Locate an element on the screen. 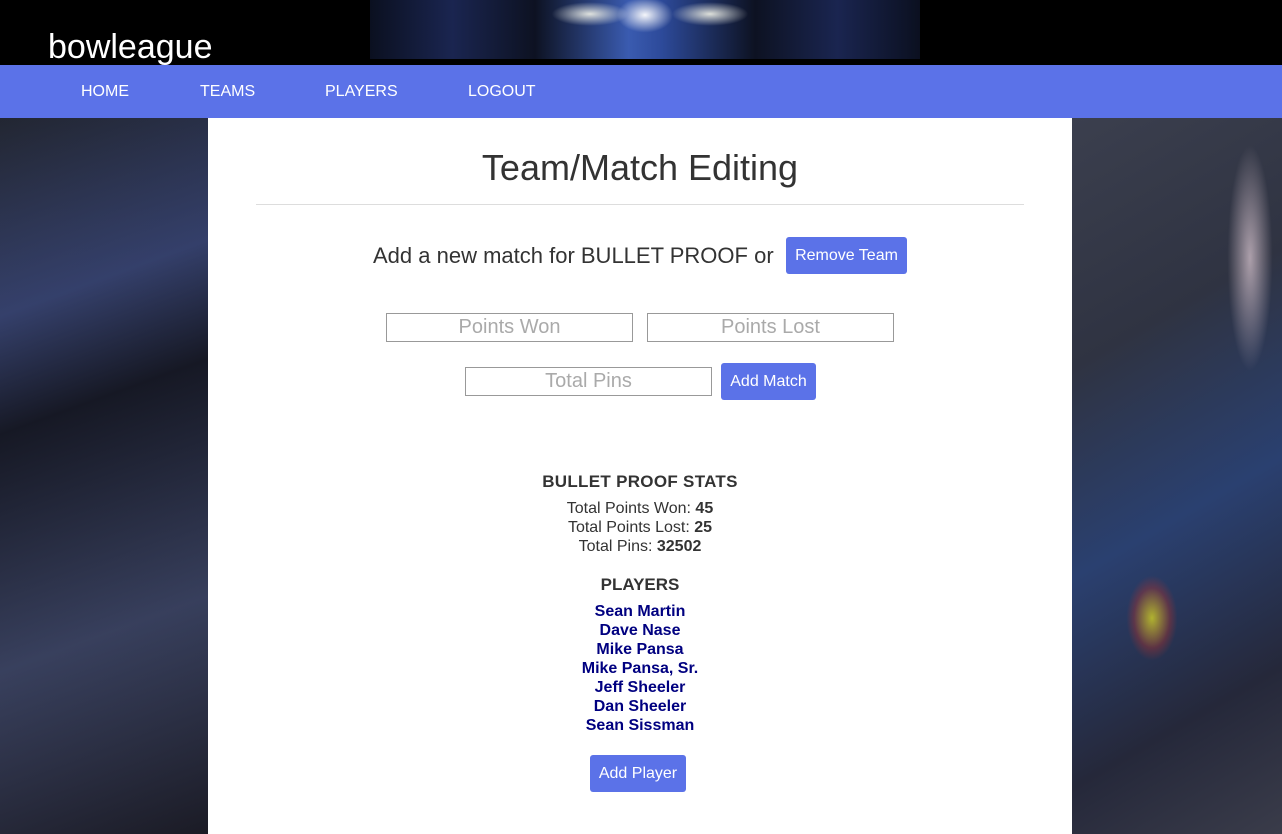  stat-points-won: Total Points Won: 45 is located at coordinates (640, 509).